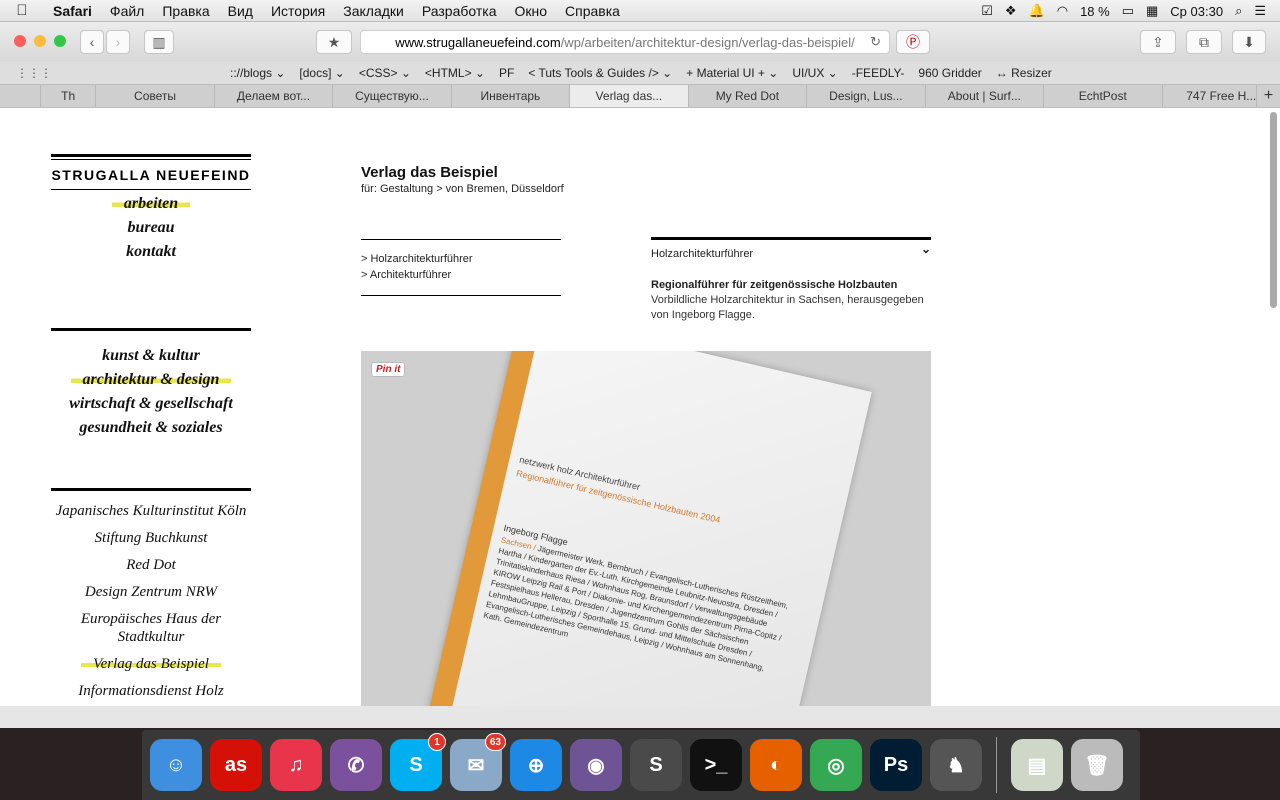  I want to click on dock-safari-icon: ⊕, so click(536, 765).